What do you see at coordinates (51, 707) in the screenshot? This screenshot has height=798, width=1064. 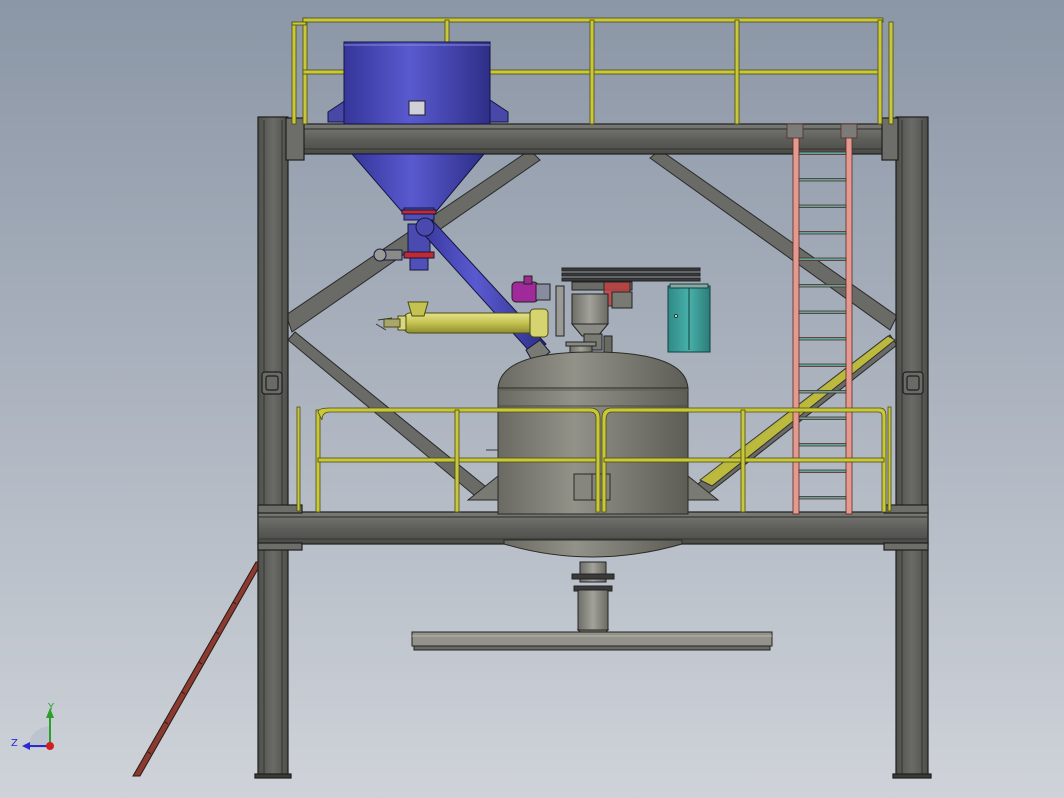 I see `y-axis-label: Y` at bounding box center [51, 707].